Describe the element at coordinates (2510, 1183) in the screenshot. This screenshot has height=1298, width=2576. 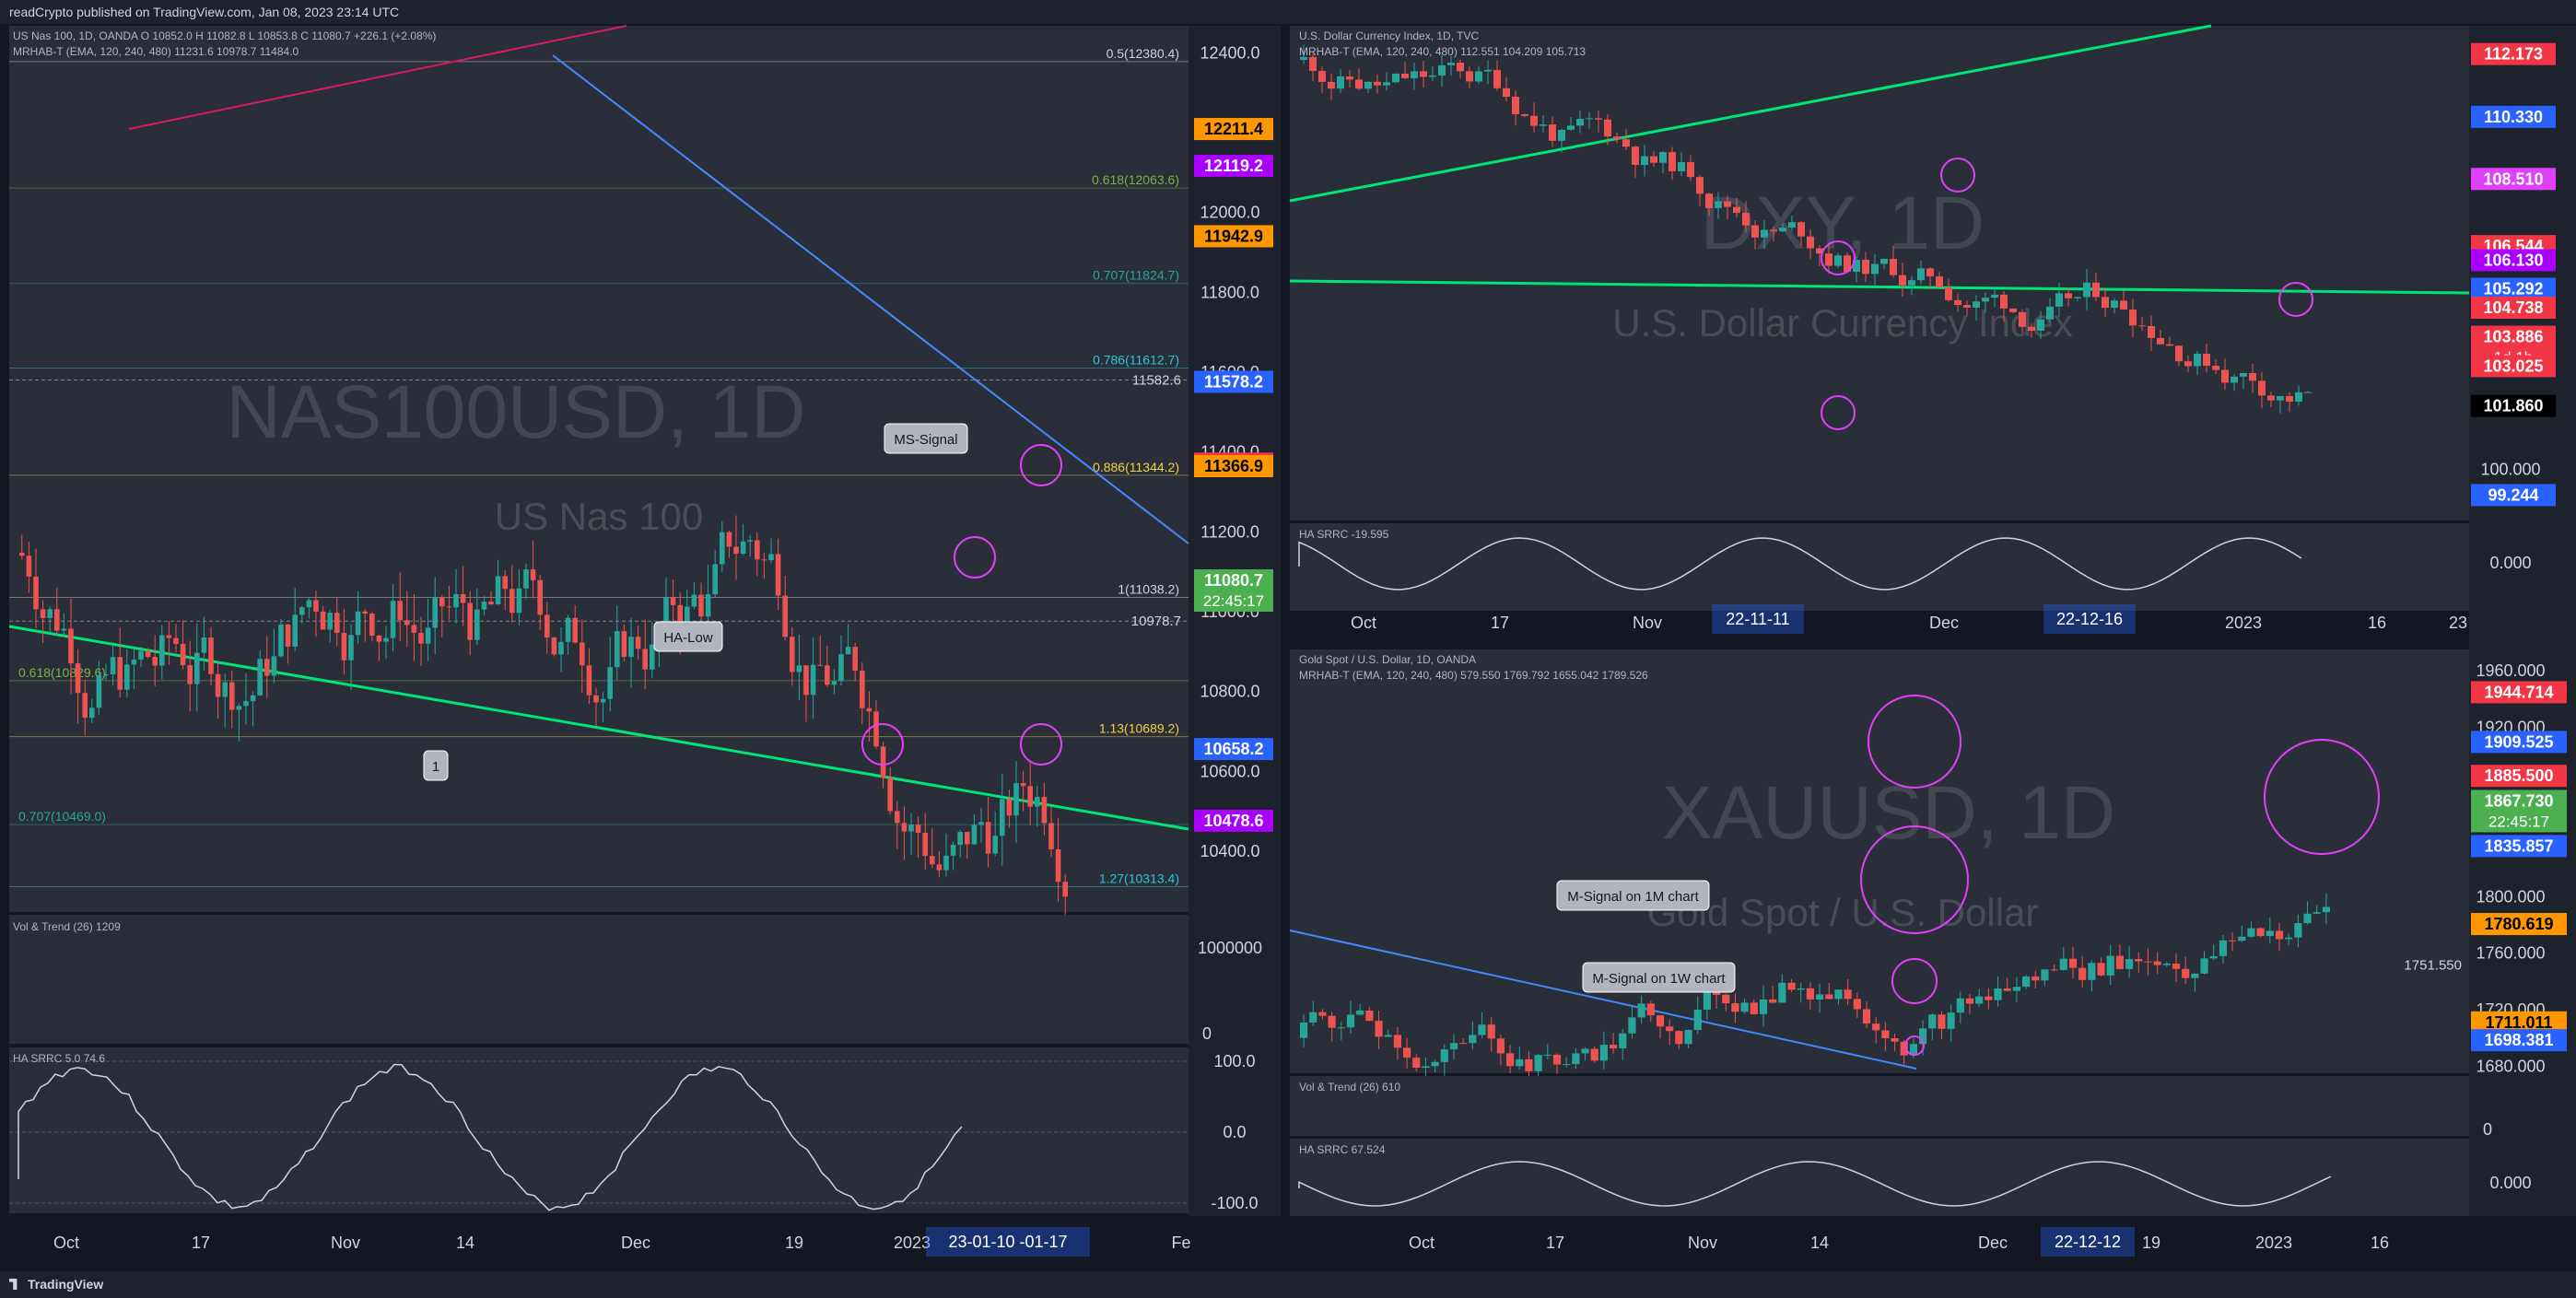
I see `gold-srrc-axis: 0.000` at that location.